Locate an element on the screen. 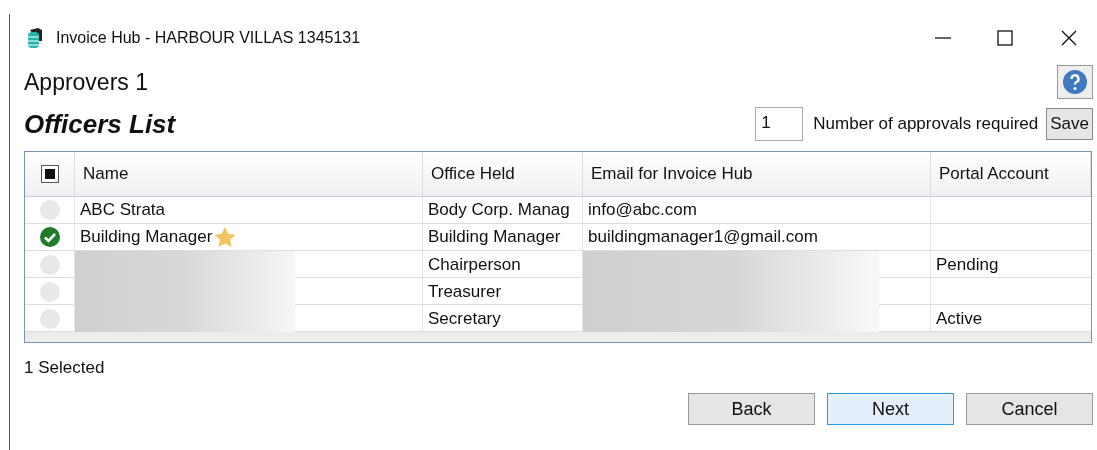  table-cell-text: Active is located at coordinates (959, 318).